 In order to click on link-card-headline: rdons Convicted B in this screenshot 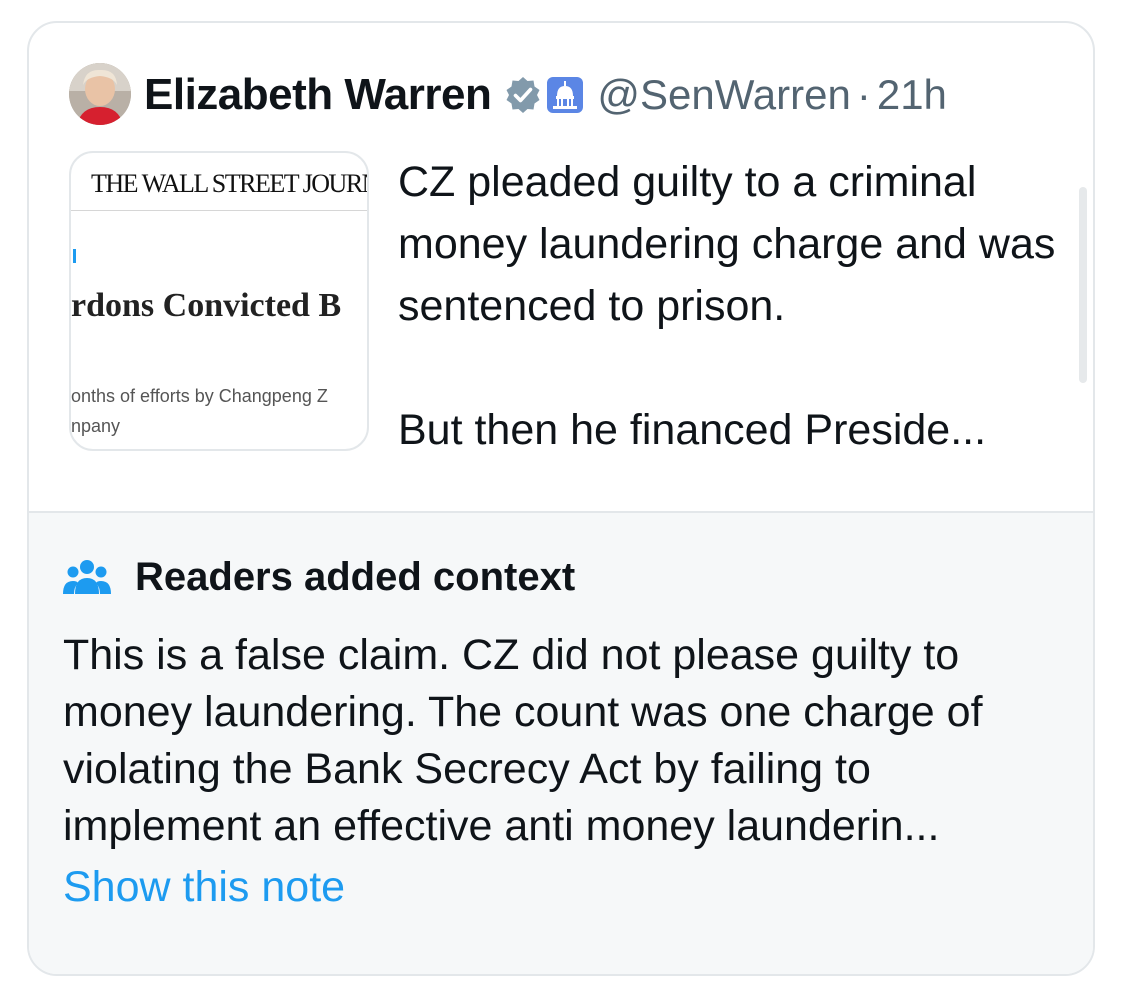, I will do `click(206, 305)`.